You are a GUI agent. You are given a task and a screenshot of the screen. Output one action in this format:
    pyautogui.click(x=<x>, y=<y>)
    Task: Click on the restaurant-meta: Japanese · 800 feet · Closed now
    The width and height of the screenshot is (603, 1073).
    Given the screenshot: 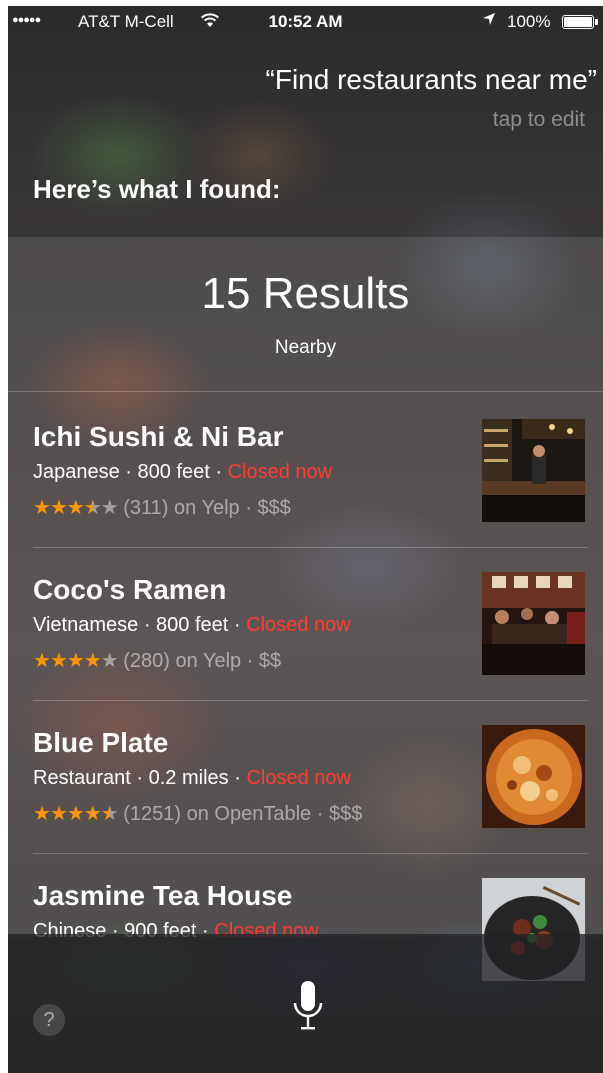 What is the action you would take?
    pyautogui.click(x=183, y=472)
    